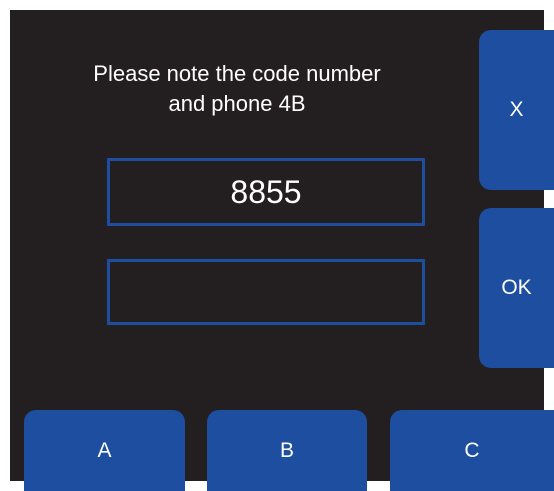 Image resolution: width=554 pixels, height=491 pixels. I want to click on code-display: 8855, so click(266, 192).